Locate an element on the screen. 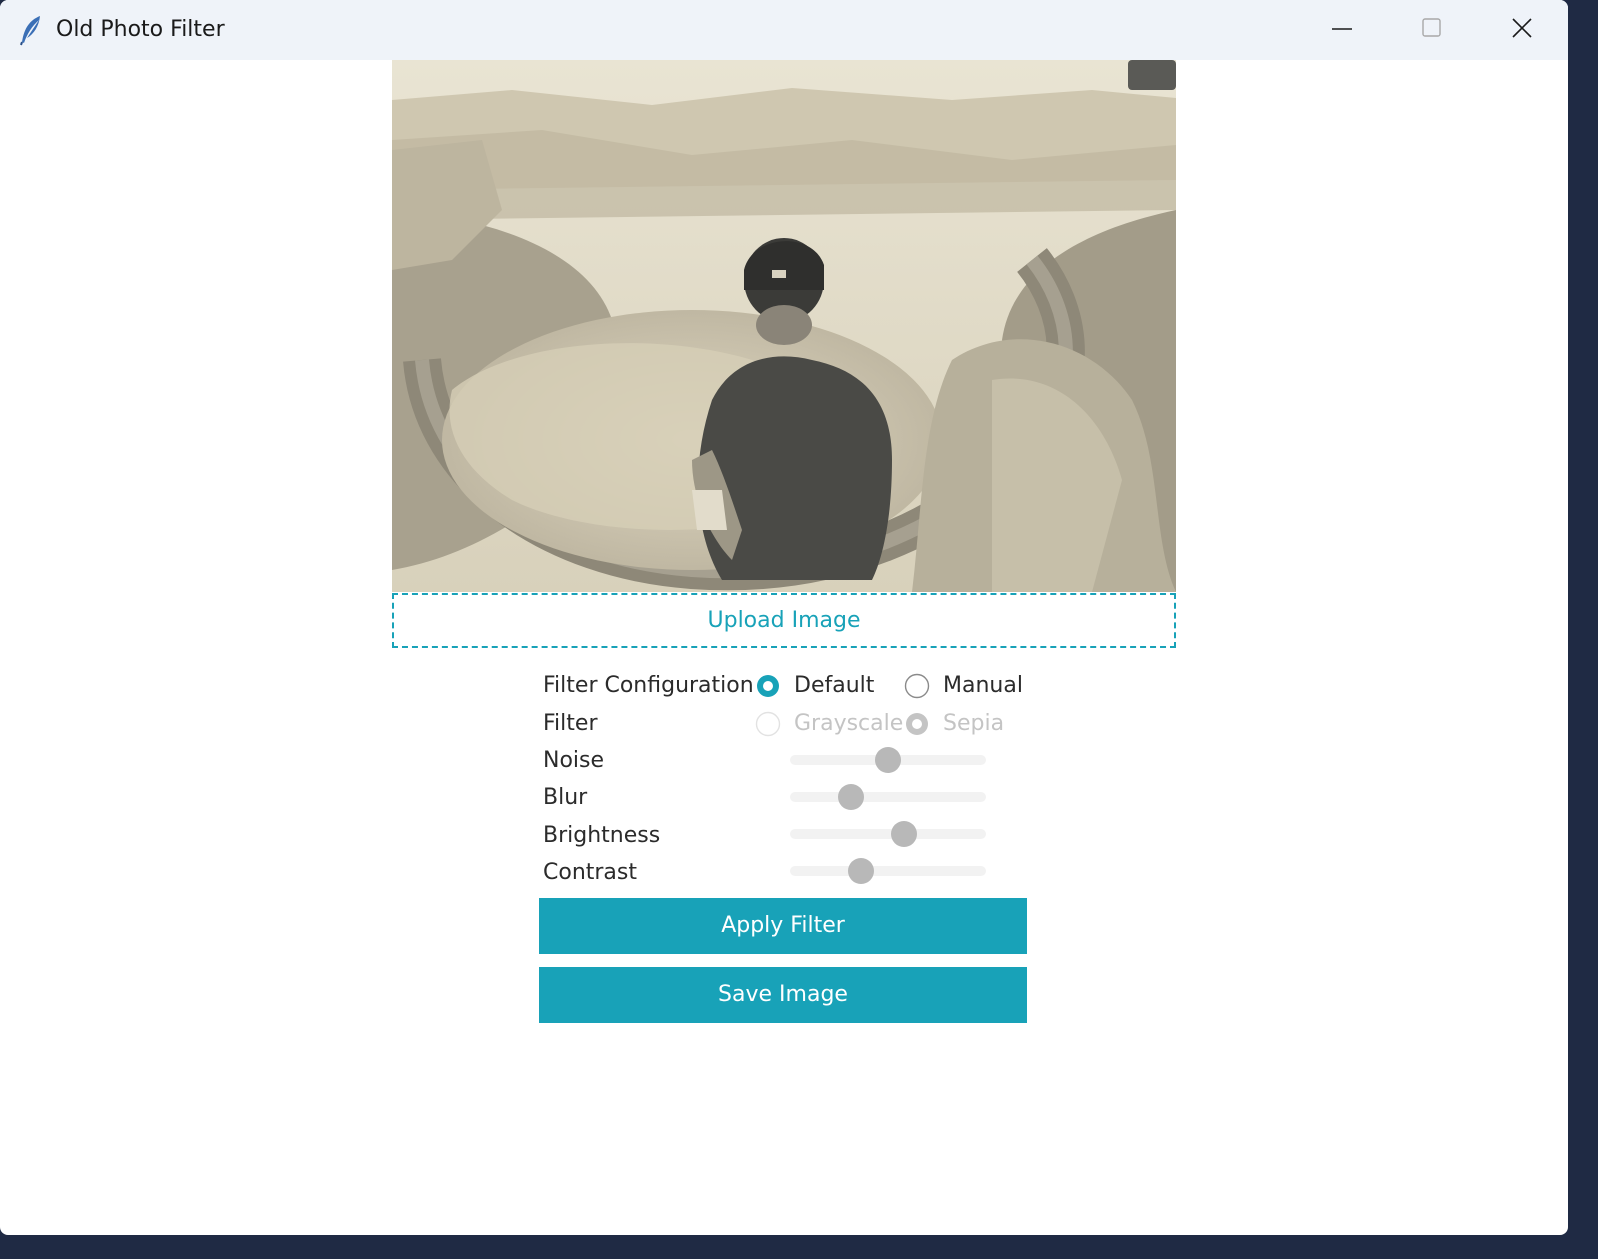 Image resolution: width=1598 pixels, height=1259 pixels. save-image-button: Save Image is located at coordinates (783, 995).